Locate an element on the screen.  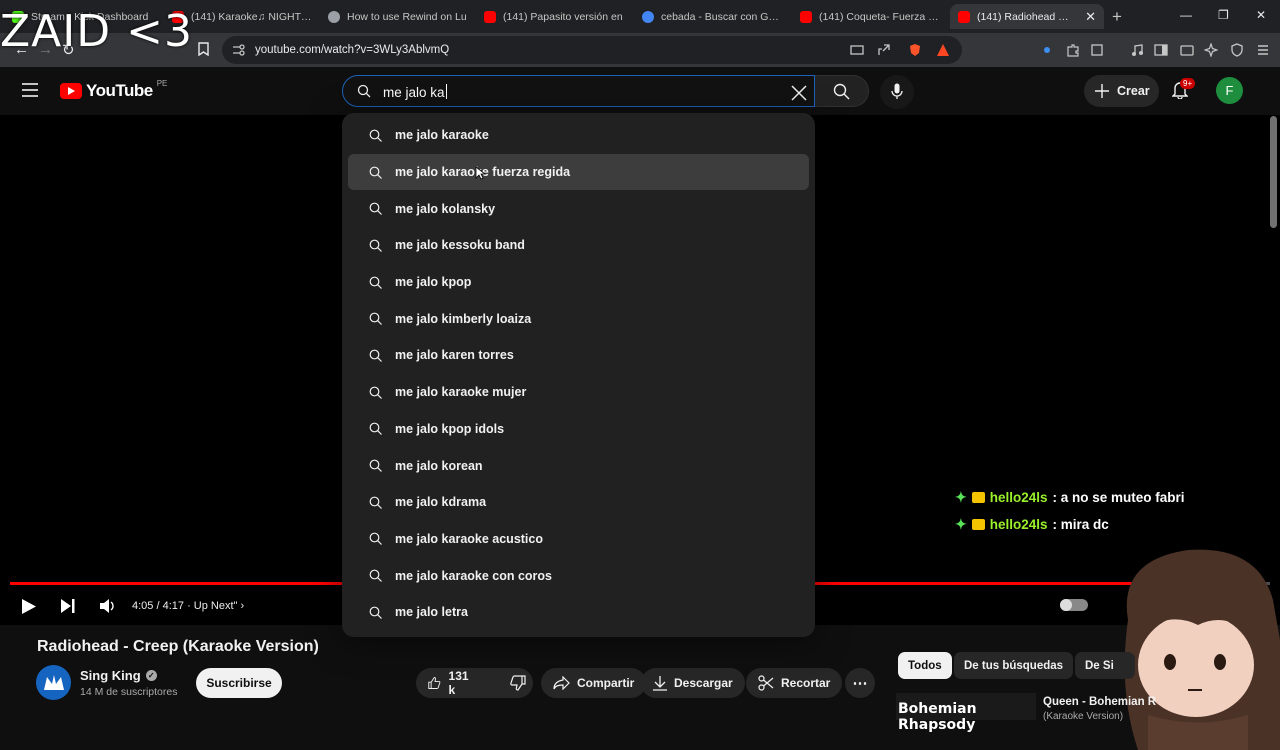
leo-ai-icon is located at coordinates (1211, 50).